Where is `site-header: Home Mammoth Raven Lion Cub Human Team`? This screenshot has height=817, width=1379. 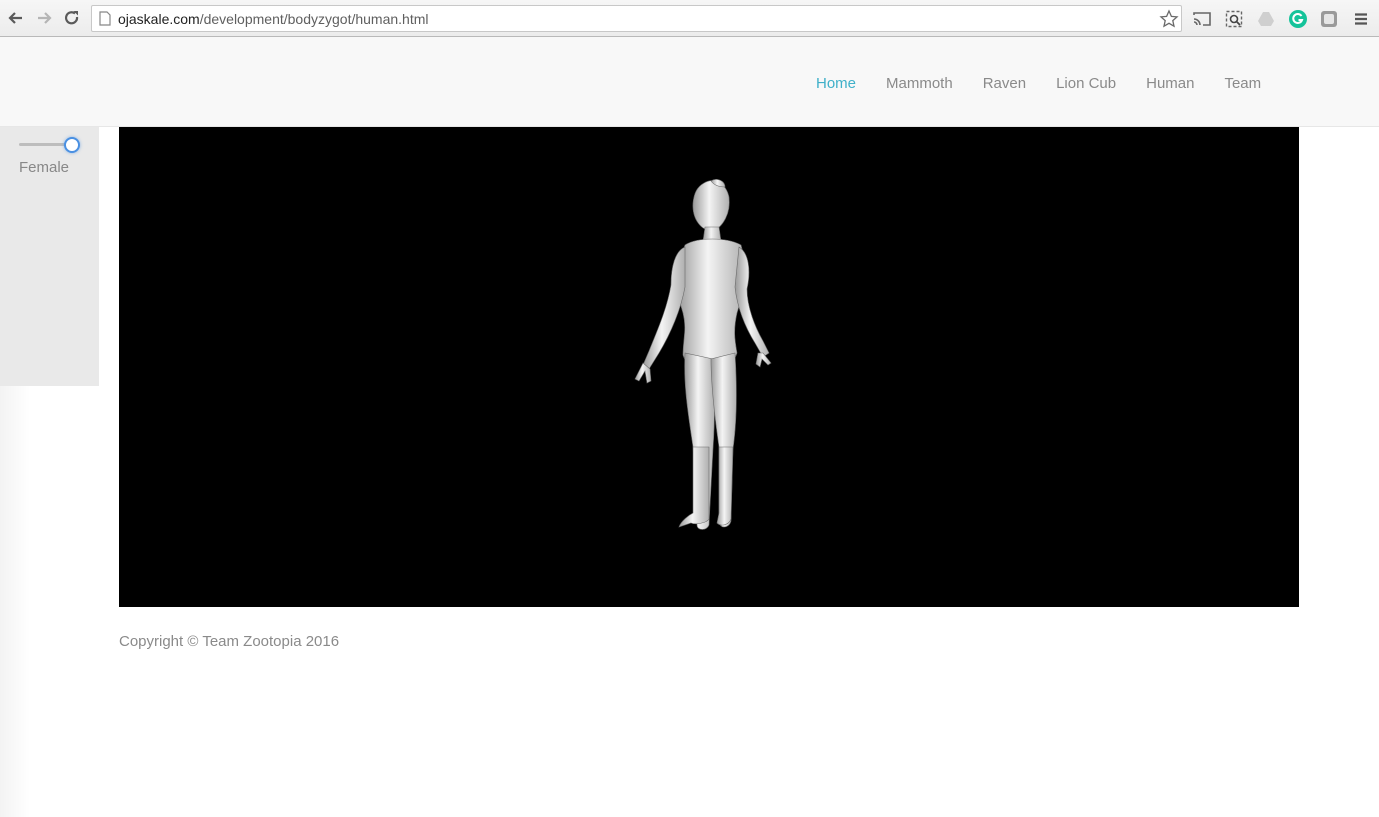
site-header: Home Mammoth Raven Lion Cub Human Team is located at coordinates (689, 82).